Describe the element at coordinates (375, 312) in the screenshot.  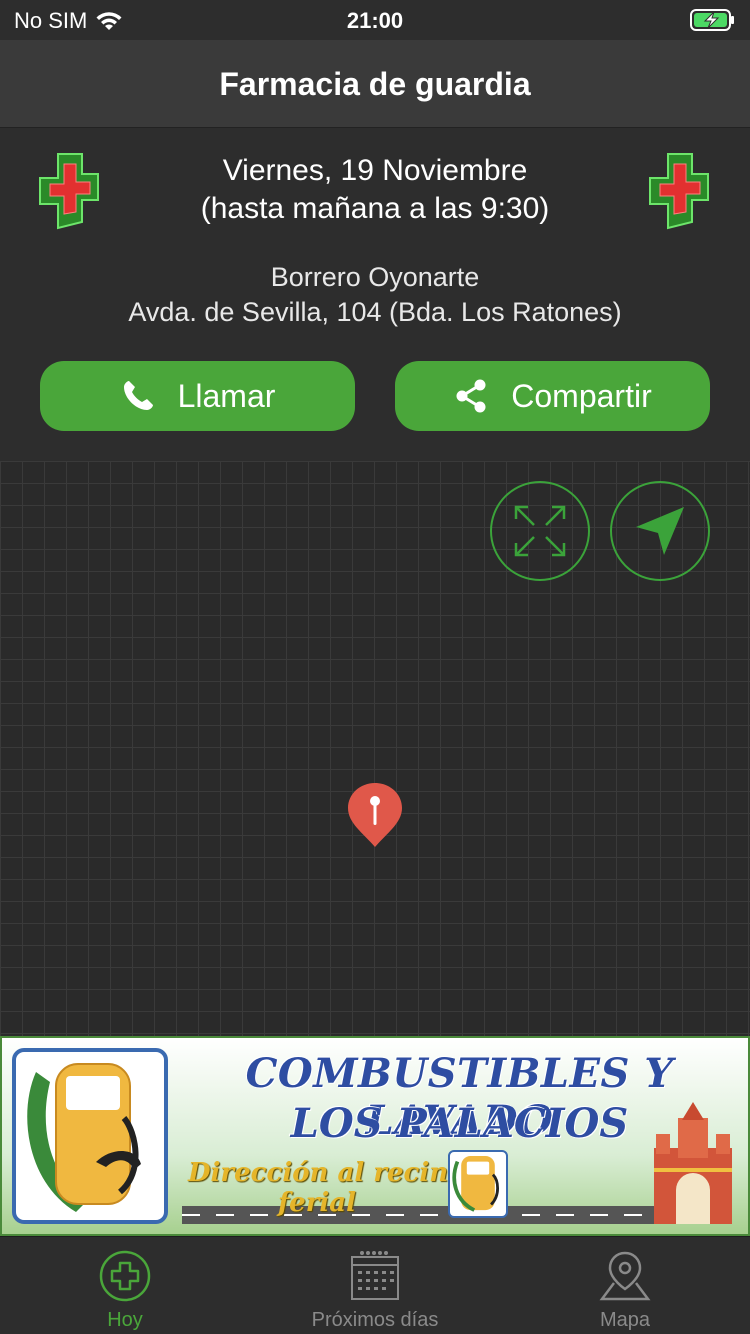
I see `pharmacy-address: Avda. de Sevilla, 104 (Bda. Los Ratones)` at that location.